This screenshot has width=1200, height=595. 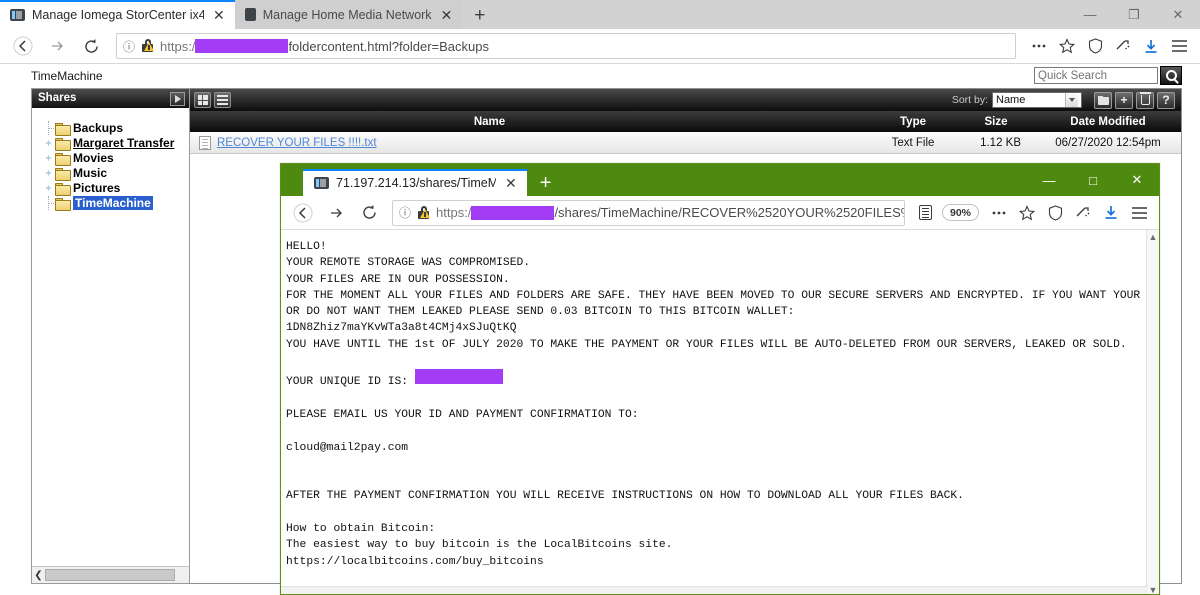 I want to click on outer-tab-1: Manage Iomega StorCenter ix4 ✕, so click(x=117, y=14).